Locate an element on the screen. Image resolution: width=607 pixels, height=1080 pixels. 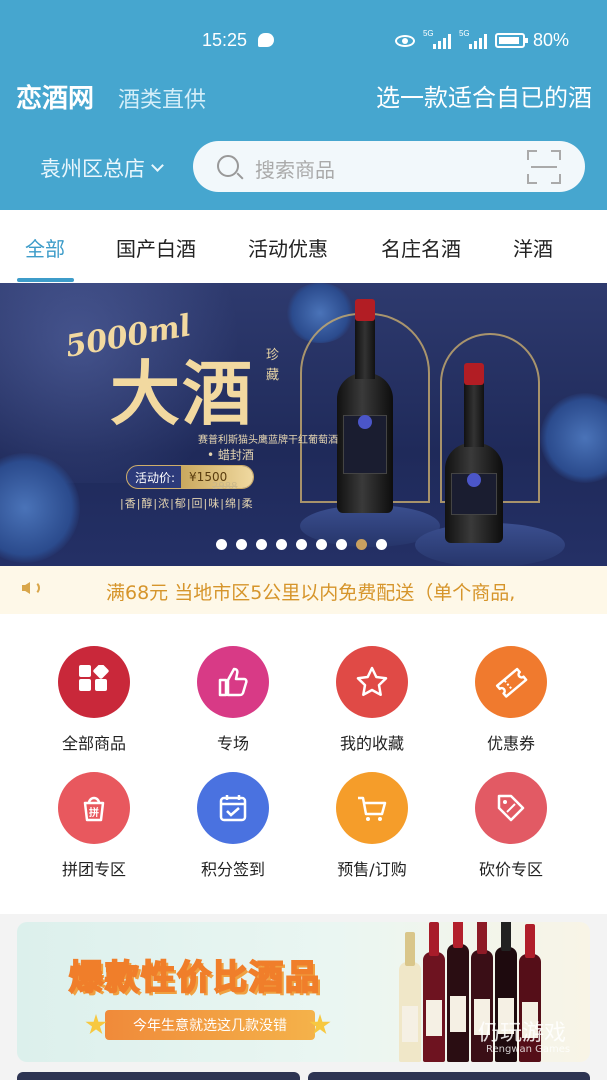
header-slogan: 选一款适合自已的酒 is located at coordinates (484, 98).